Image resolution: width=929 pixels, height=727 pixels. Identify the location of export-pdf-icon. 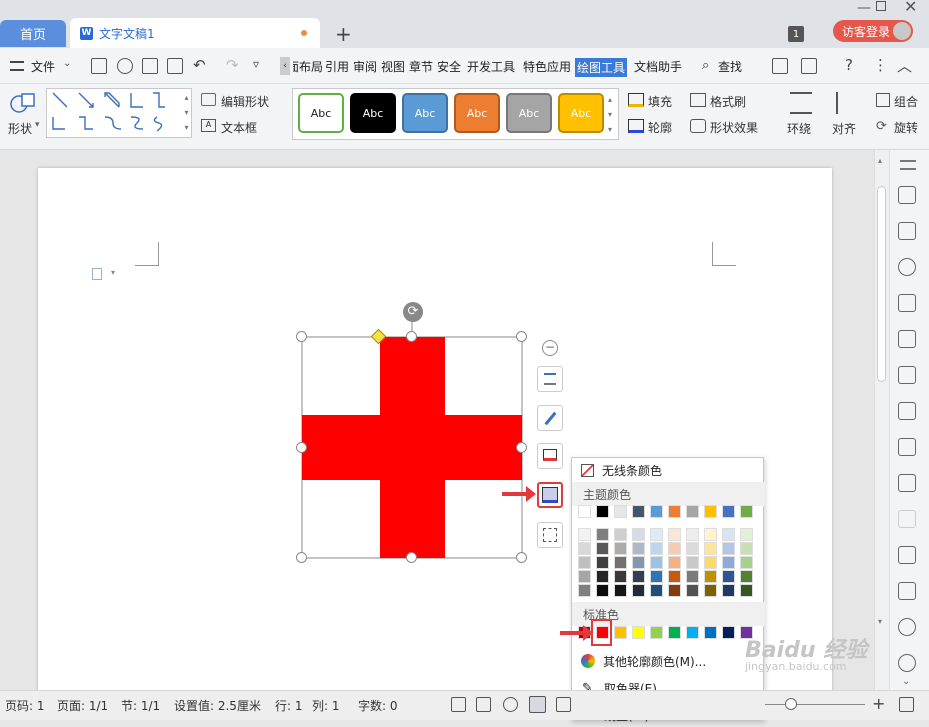
(125, 66).